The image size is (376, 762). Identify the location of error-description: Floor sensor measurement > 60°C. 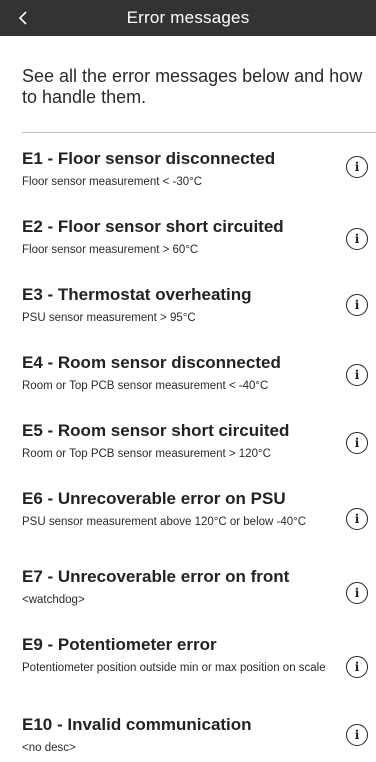
(110, 250).